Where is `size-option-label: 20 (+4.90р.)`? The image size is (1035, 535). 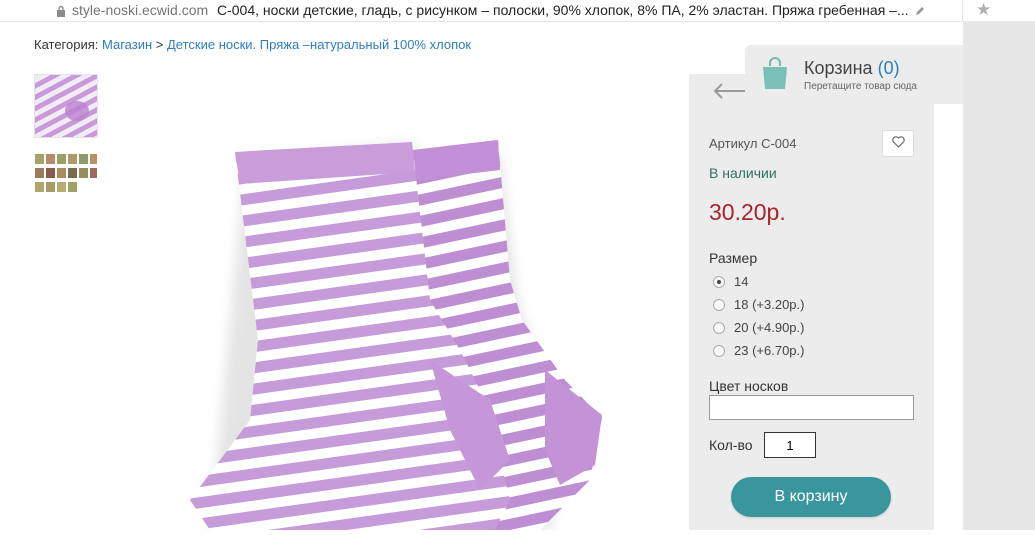
size-option-label: 20 (+4.90р.) is located at coordinates (769, 327).